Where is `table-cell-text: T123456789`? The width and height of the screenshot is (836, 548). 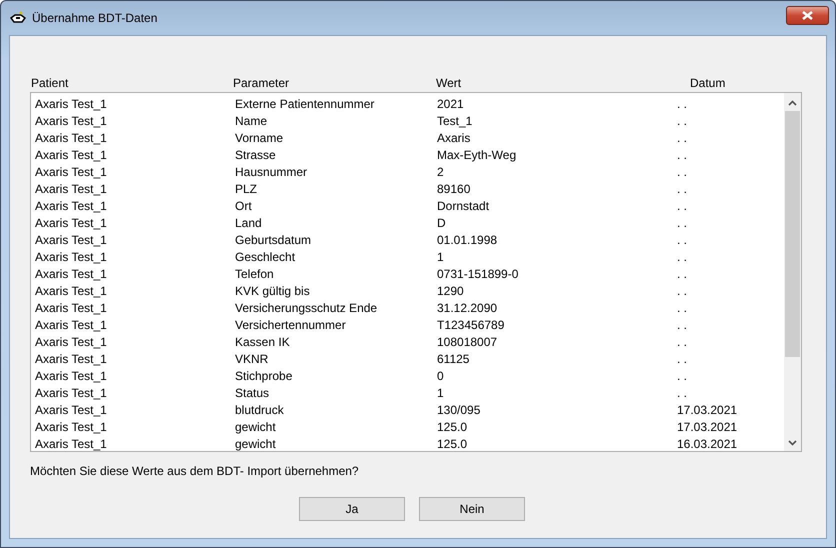 table-cell-text: T123456789 is located at coordinates (471, 325).